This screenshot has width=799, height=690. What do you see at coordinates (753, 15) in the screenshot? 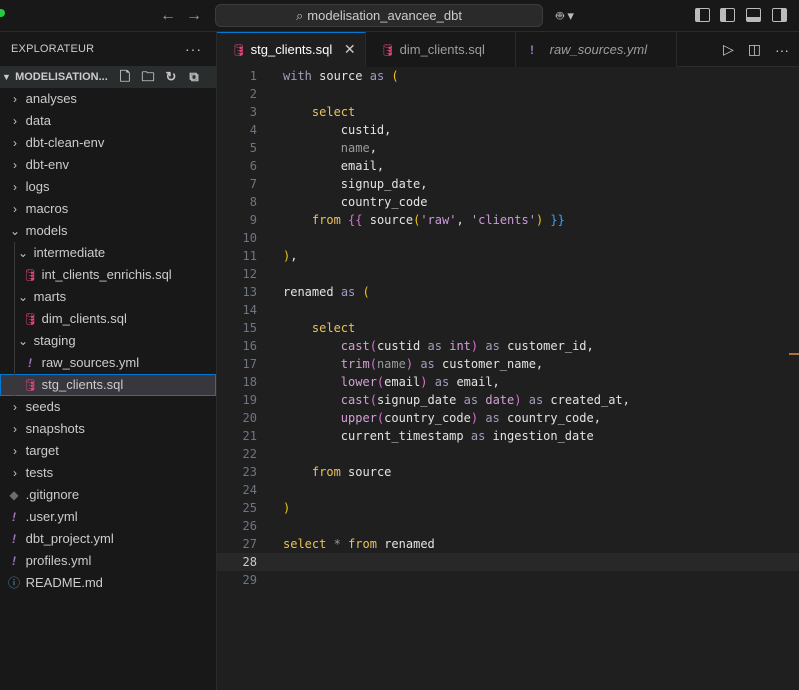
I see `toggle-panel-icon` at bounding box center [753, 15].